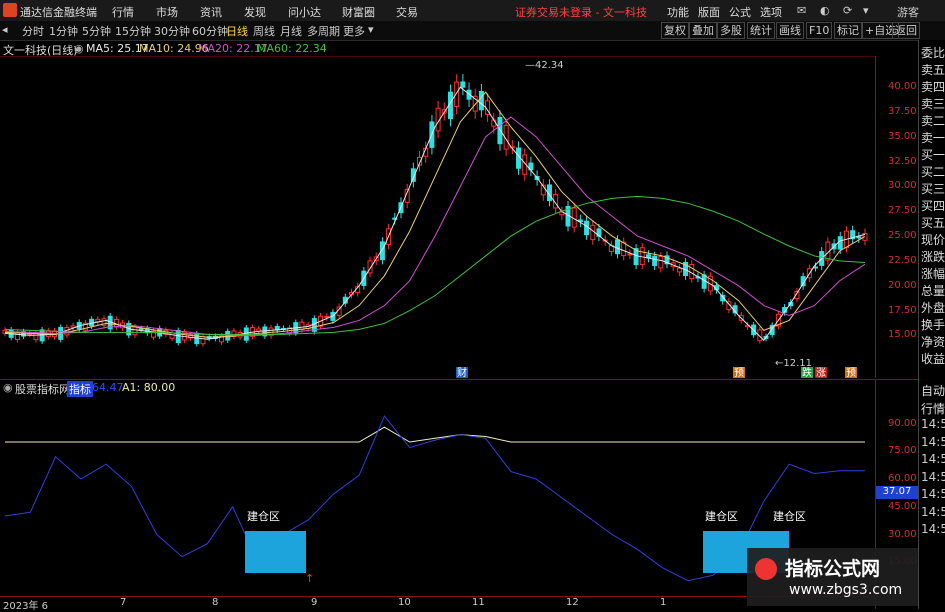 The height and width of the screenshot is (612, 945). I want to click on menu-trade: 交易, so click(407, 12).